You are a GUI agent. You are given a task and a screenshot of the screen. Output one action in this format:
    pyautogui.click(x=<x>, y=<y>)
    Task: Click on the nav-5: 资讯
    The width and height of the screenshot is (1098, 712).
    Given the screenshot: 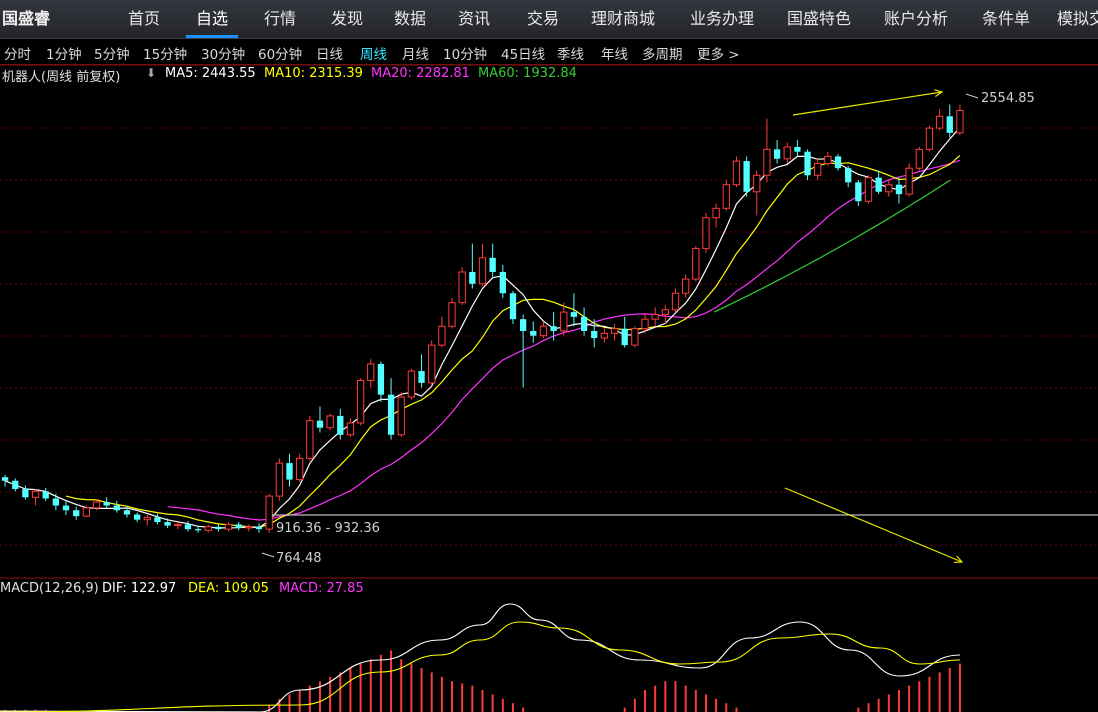 What is the action you would take?
    pyautogui.click(x=474, y=19)
    